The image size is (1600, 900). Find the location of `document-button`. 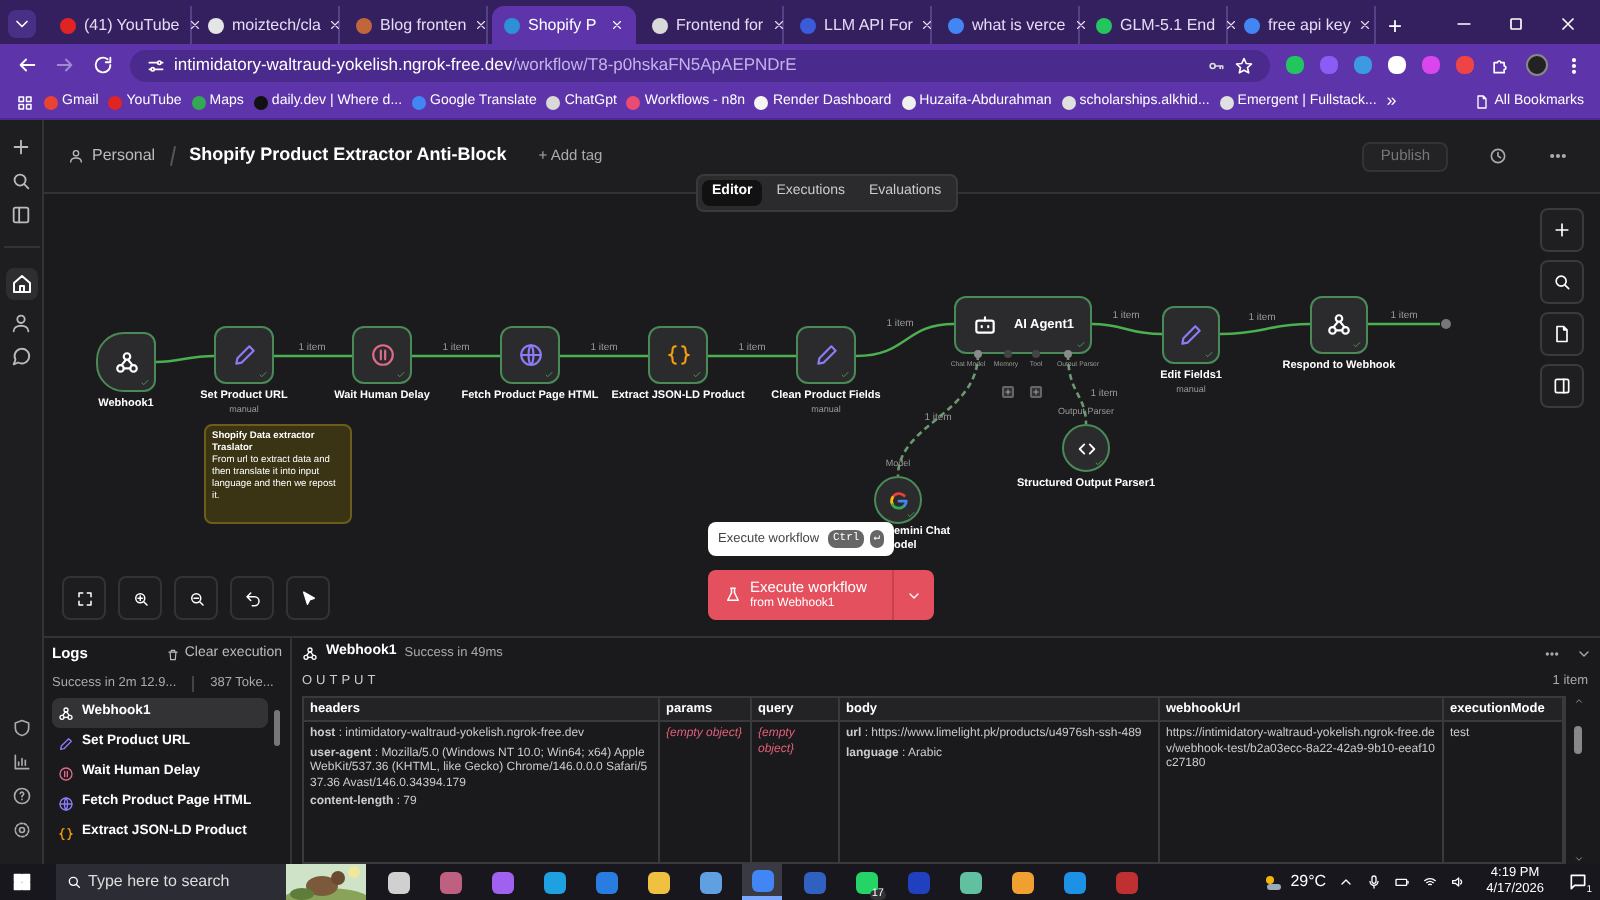

document-button is located at coordinates (1562, 334).